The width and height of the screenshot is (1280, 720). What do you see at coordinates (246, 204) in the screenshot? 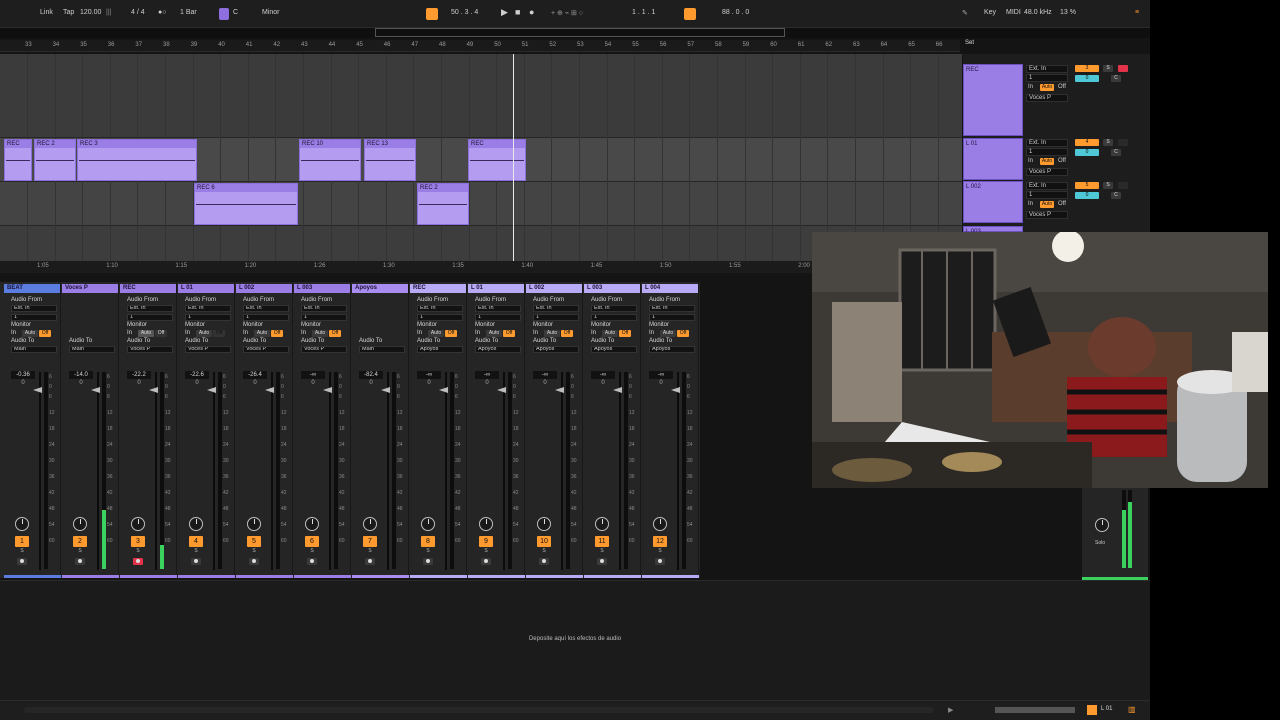
I see `audio-clip: REC 6` at bounding box center [246, 204].